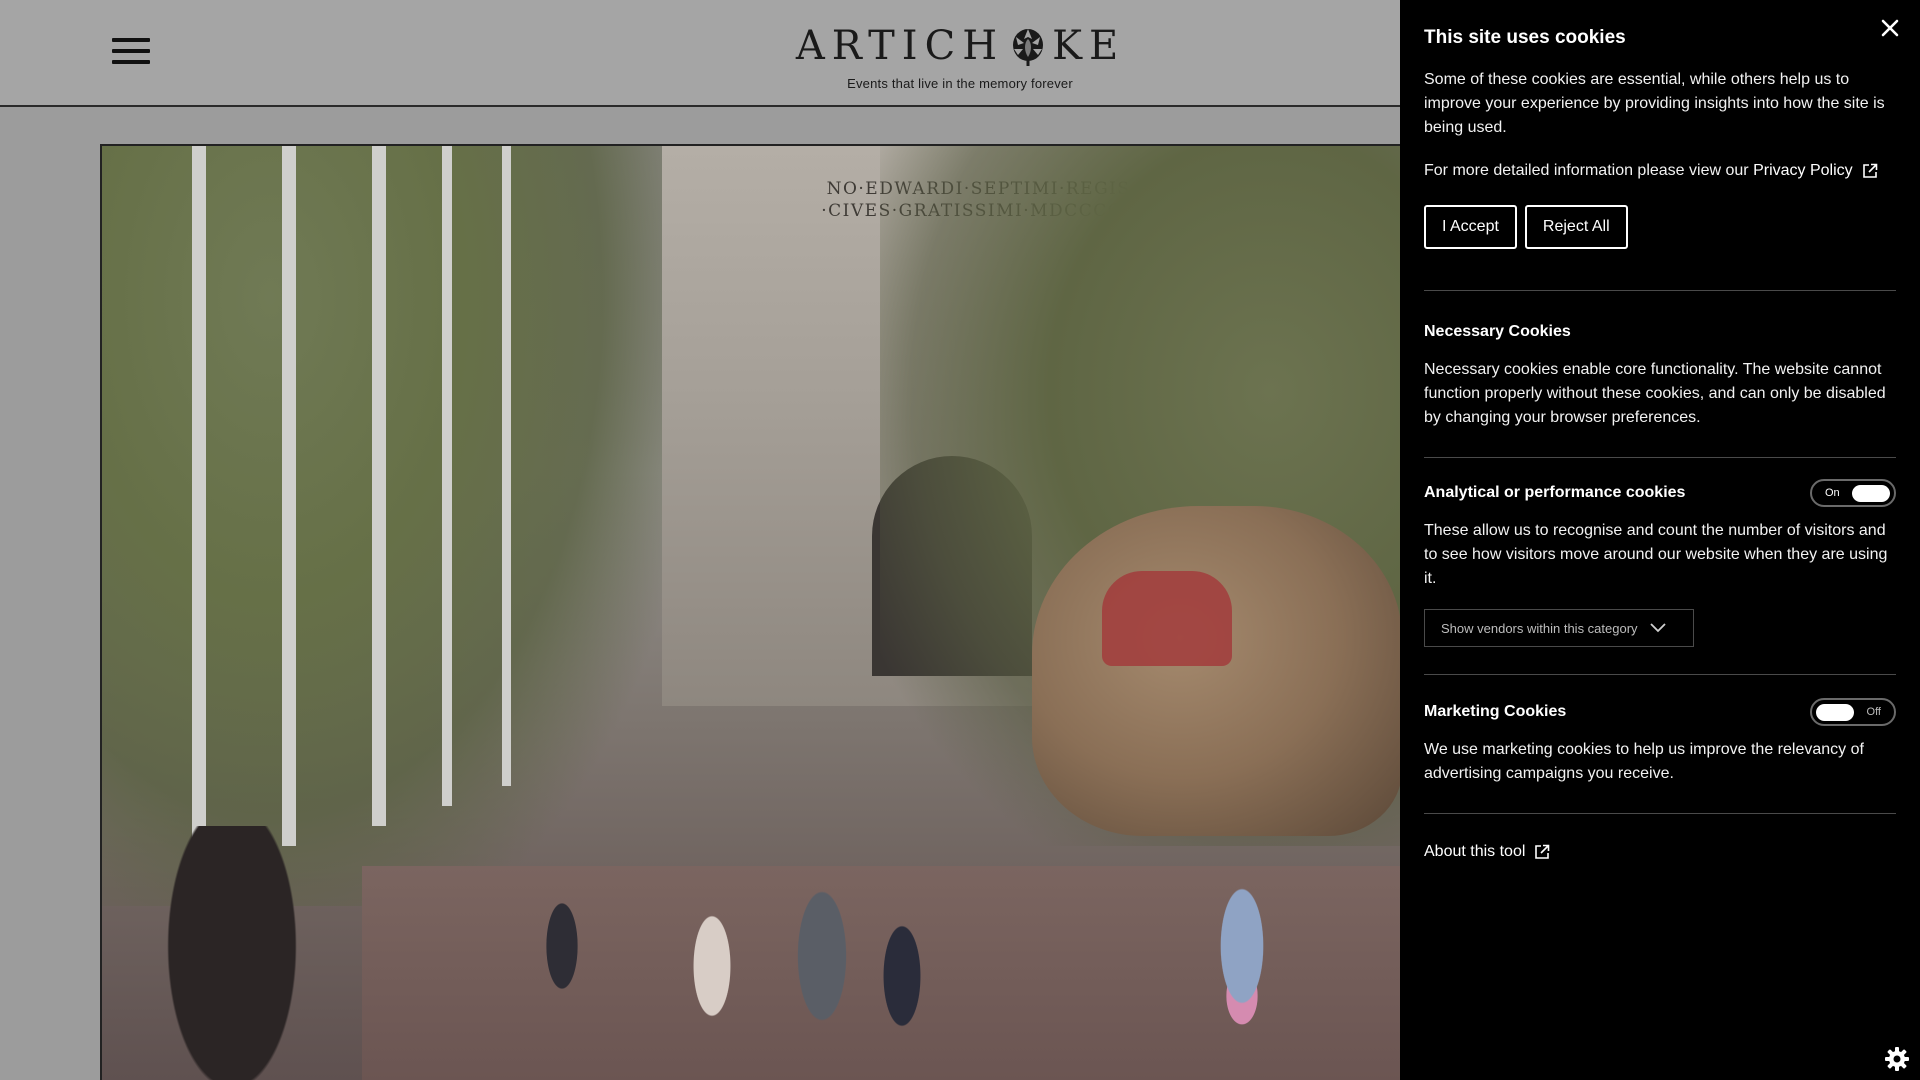 Image resolution: width=1920 pixels, height=1080 pixels. What do you see at coordinates (1832, 493) in the screenshot?
I see `toggle-state-label: On` at bounding box center [1832, 493].